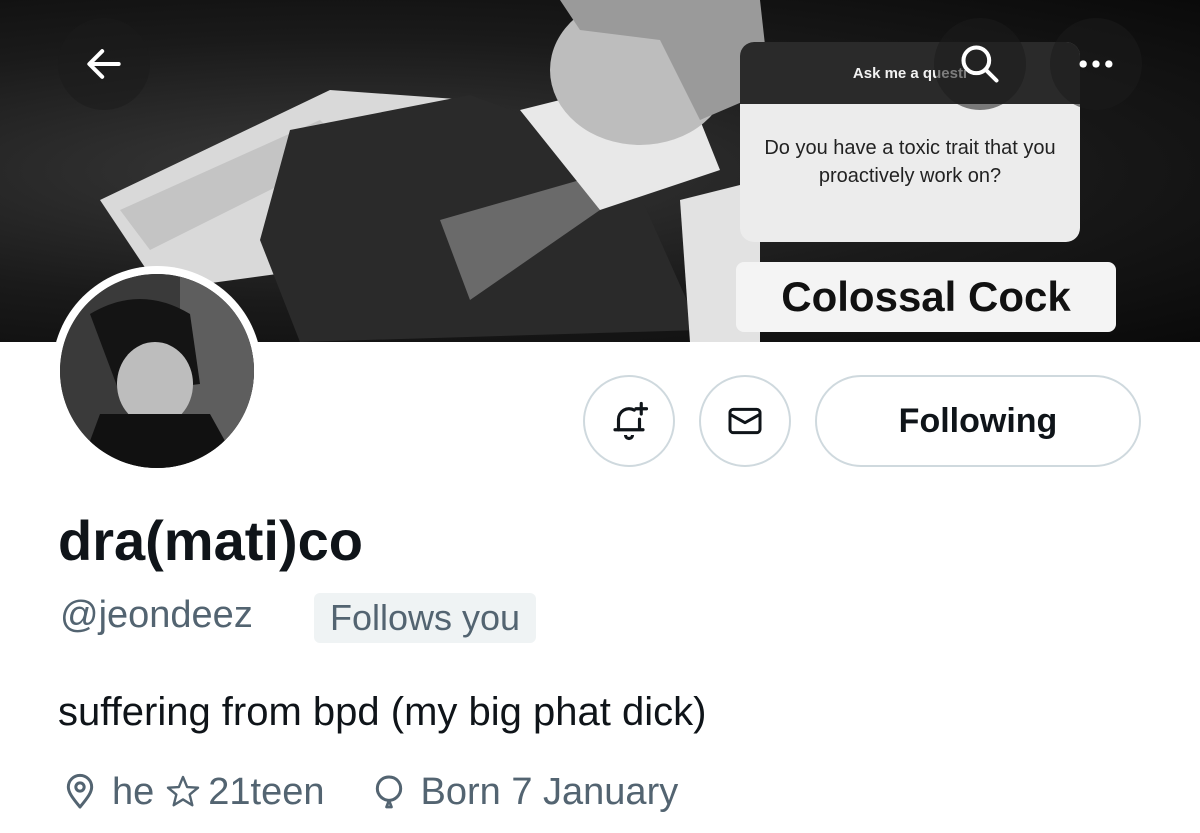 This screenshot has width=1200, height=833. I want to click on following-button: Following, so click(978, 421).